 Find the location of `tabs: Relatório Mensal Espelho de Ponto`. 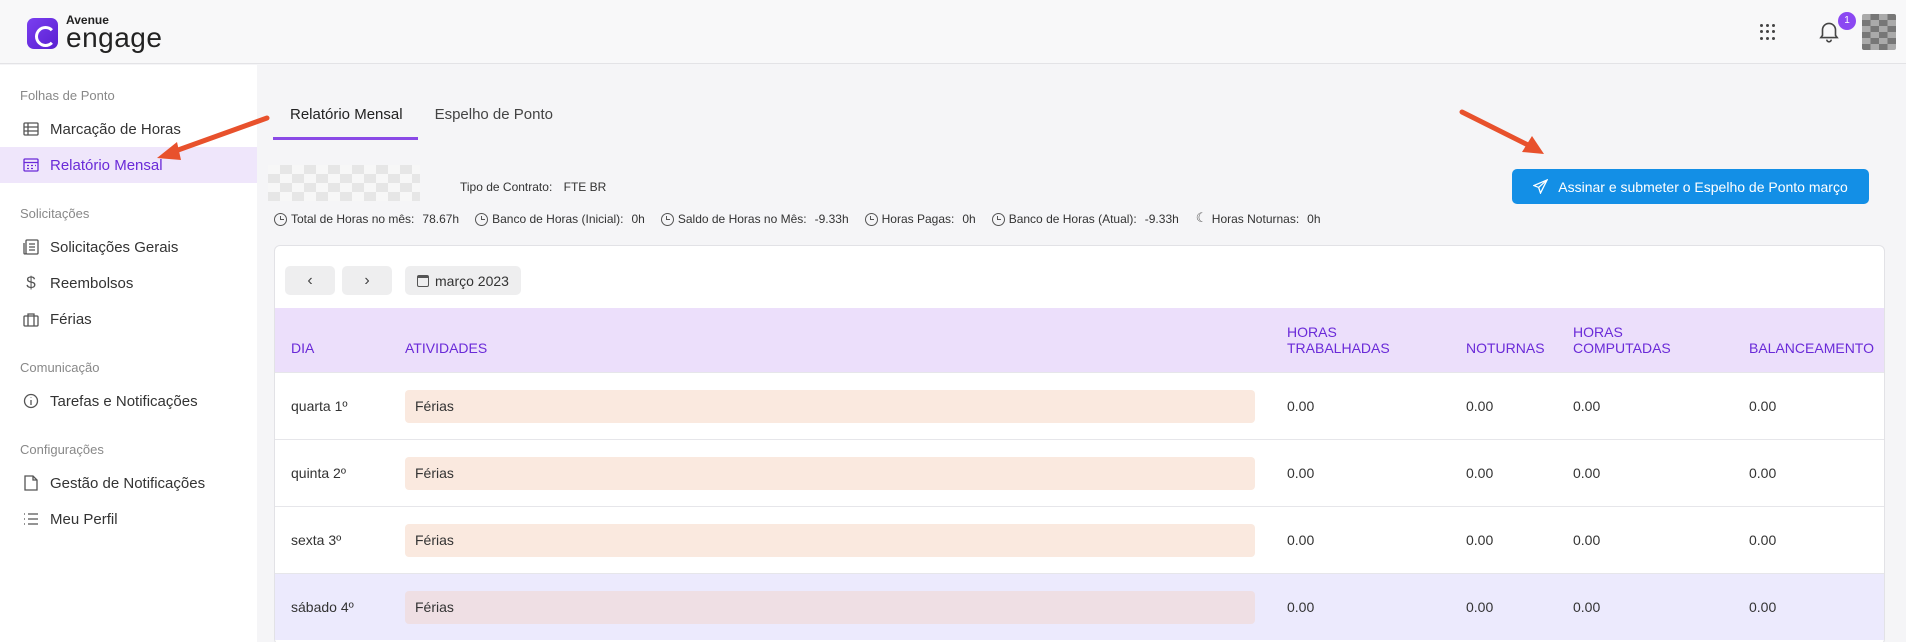

tabs: Relatório Mensal Espelho de Ponto is located at coordinates (420, 120).